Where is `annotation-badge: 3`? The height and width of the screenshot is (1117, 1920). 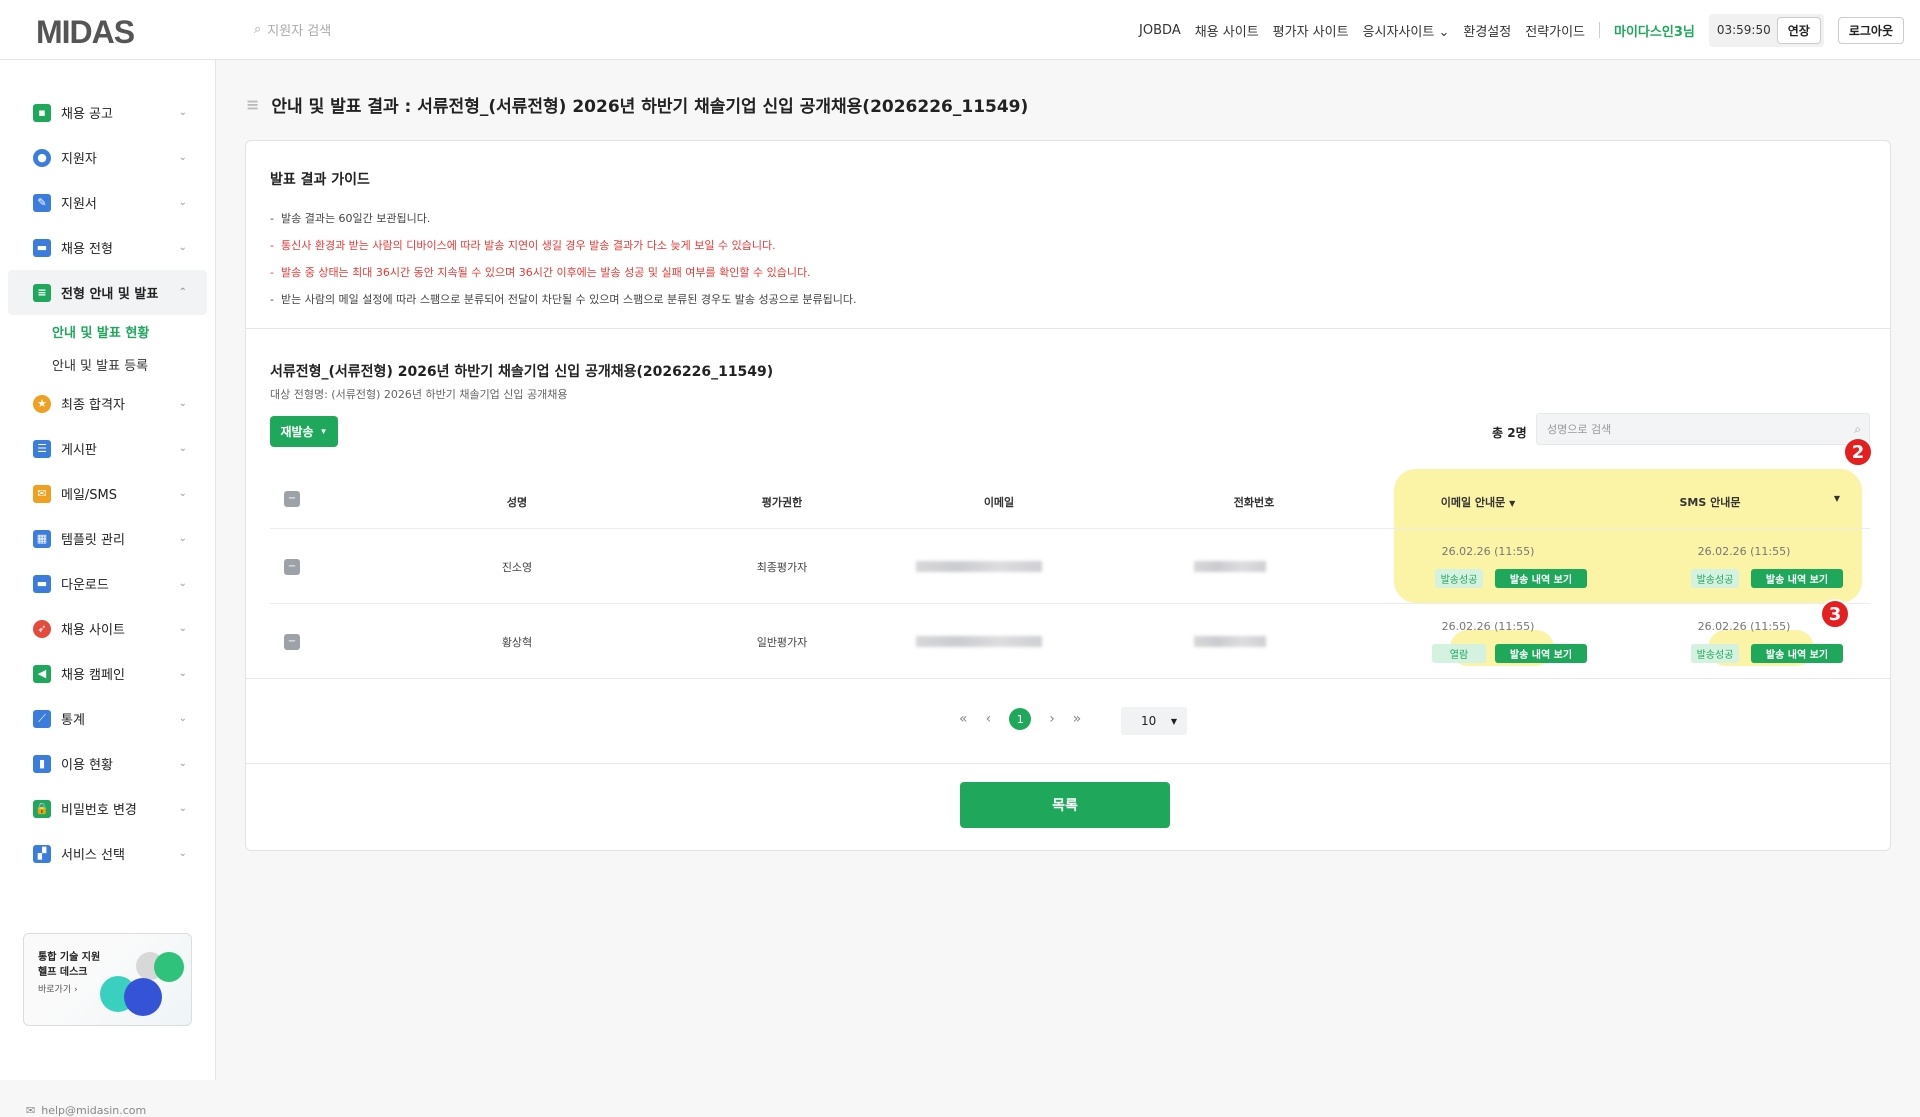 annotation-badge: 3 is located at coordinates (1835, 614).